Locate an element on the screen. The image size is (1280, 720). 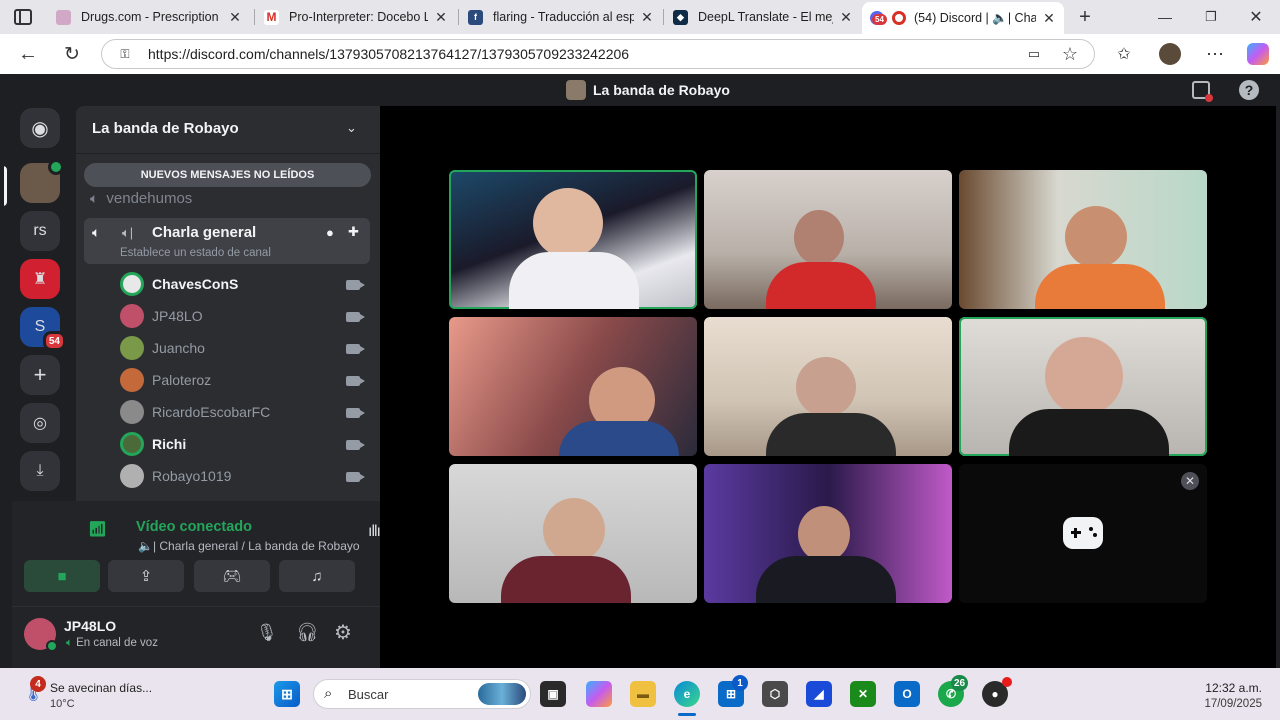
browser-tab: ◆ DeepL Translate - El mejor ✕ is located at coordinates (763, 17).